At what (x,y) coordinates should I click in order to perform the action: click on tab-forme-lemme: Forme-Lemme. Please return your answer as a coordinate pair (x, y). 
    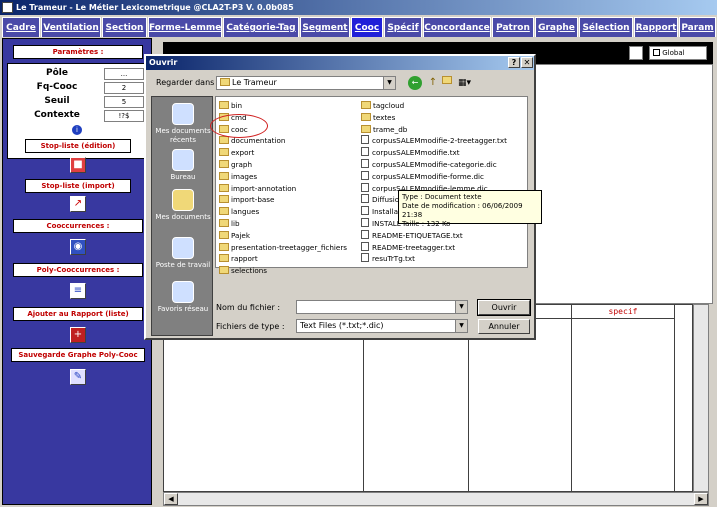
    Looking at the image, I should click on (185, 27).